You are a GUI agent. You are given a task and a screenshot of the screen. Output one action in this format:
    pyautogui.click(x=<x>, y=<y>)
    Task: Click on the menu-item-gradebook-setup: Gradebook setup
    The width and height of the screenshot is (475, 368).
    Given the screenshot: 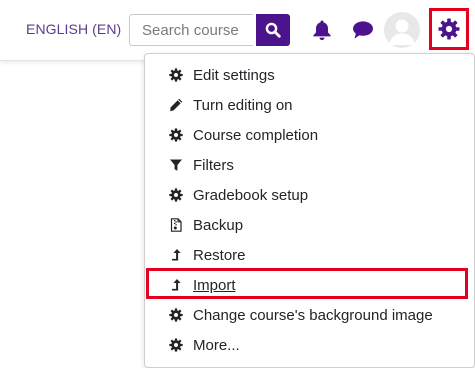 What is the action you would take?
    pyautogui.click(x=310, y=195)
    